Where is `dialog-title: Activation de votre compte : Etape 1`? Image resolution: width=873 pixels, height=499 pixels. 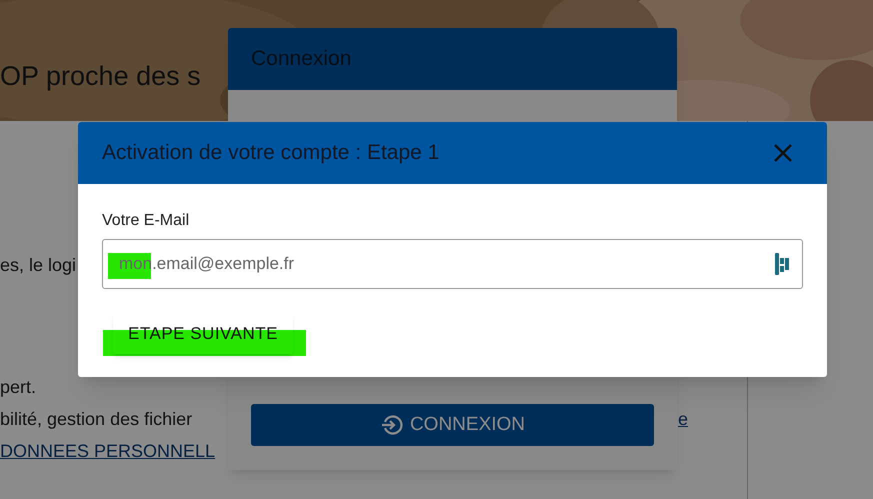 dialog-title: Activation de votre compte : Etape 1 is located at coordinates (271, 153).